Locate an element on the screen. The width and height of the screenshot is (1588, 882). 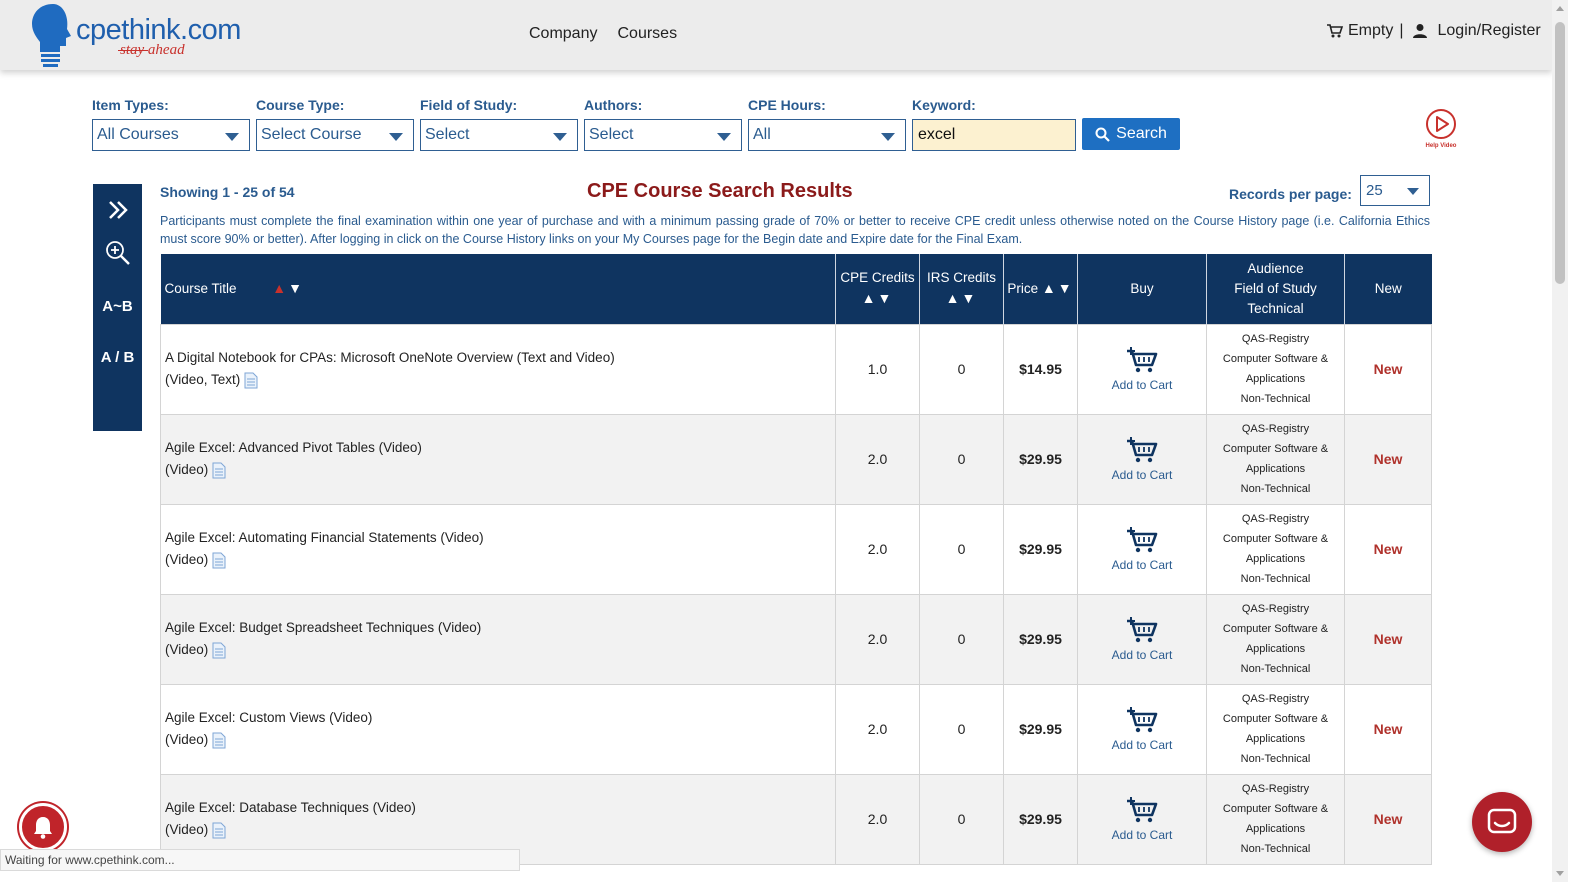
nav-company: Company is located at coordinates (563, 34).